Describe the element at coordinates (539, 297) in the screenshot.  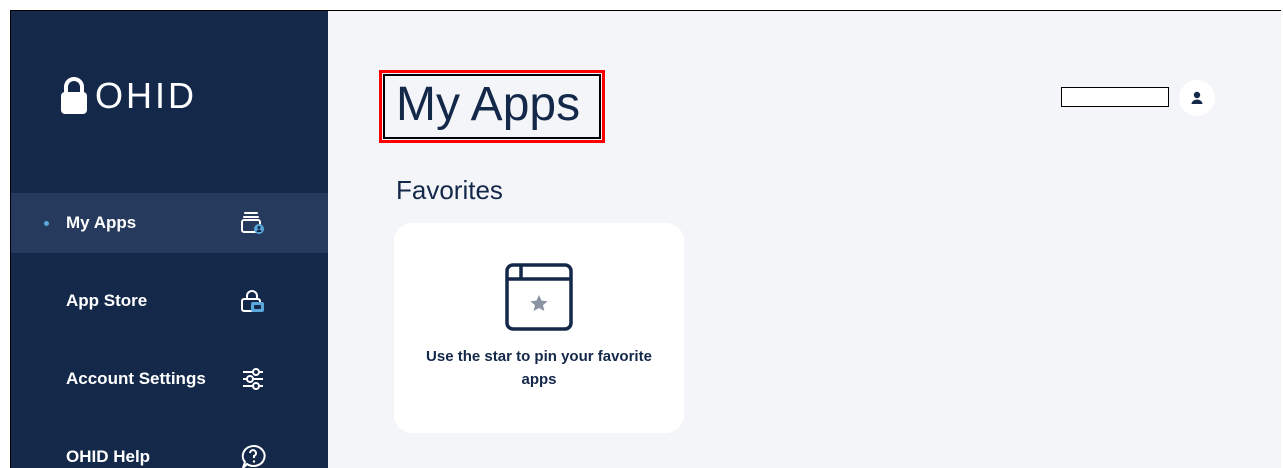
I see `star-window-icon` at that location.